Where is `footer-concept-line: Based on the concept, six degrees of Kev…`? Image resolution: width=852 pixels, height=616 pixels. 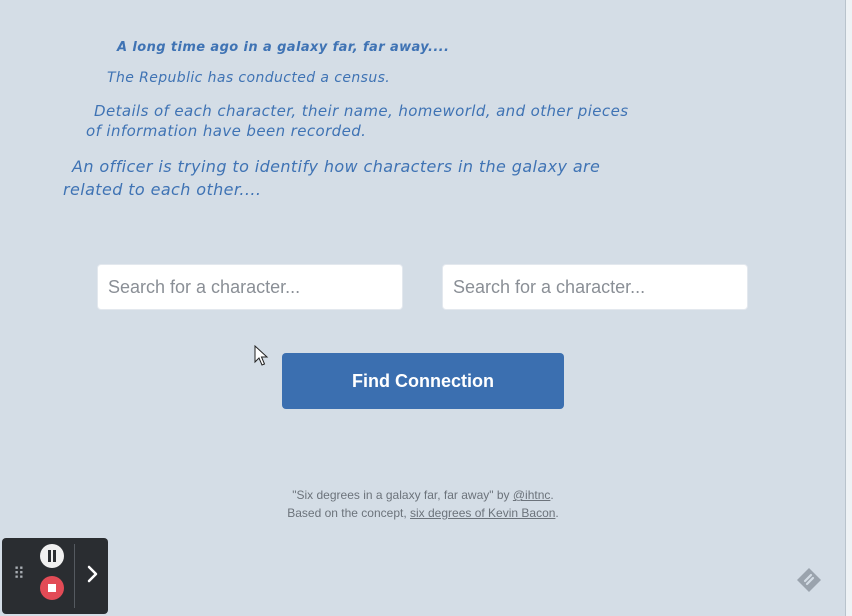
footer-concept-line: Based on the concept, six degrees of Kev… is located at coordinates (423, 513).